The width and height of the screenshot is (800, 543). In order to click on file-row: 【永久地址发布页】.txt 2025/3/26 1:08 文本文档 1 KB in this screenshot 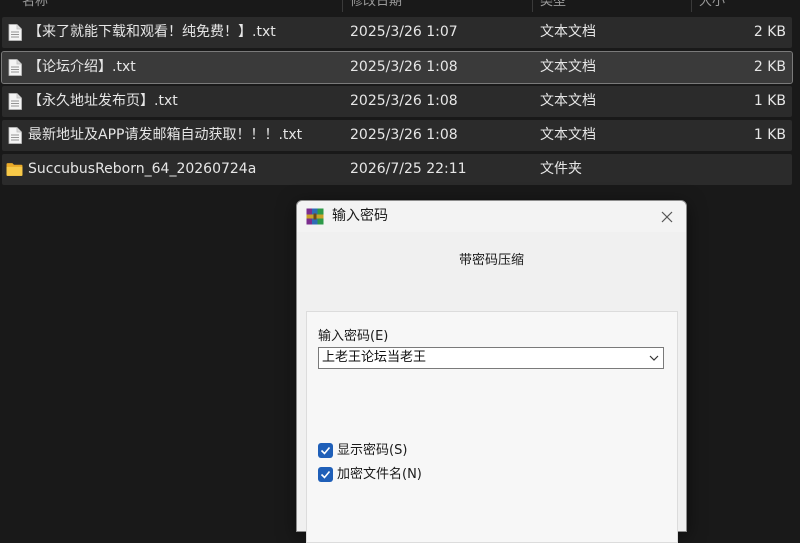, I will do `click(397, 101)`.